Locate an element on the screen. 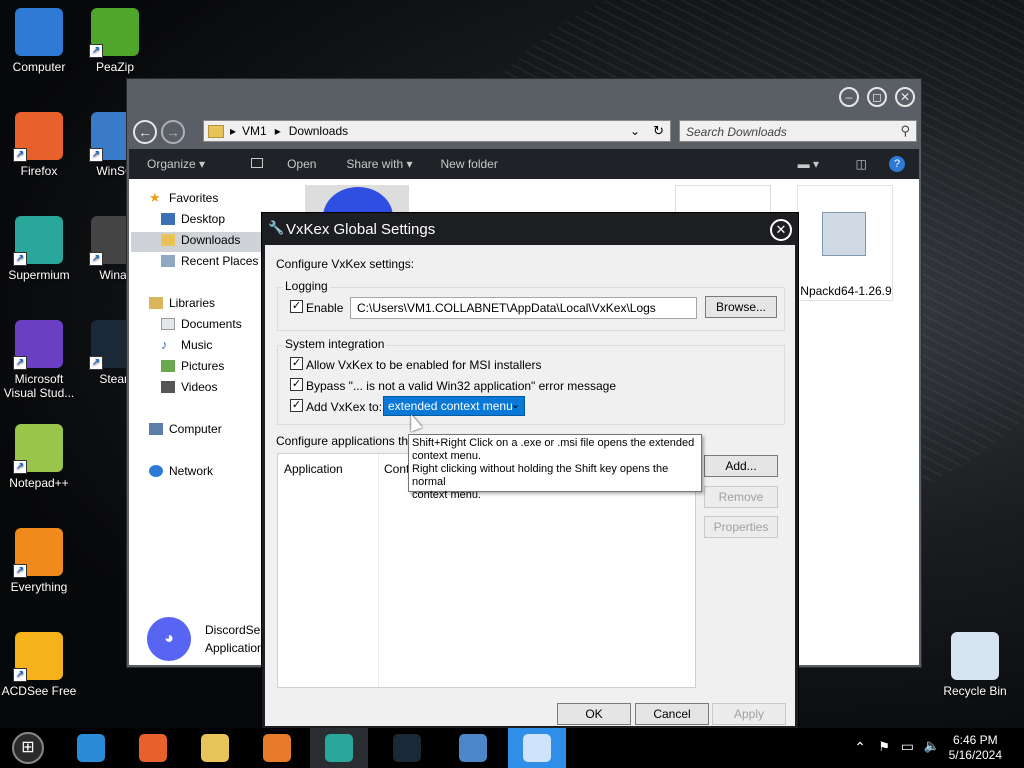 Image resolution: width=1024 pixels, height=768 pixels. enable-logging-checkbox: ✓ is located at coordinates (296, 306).